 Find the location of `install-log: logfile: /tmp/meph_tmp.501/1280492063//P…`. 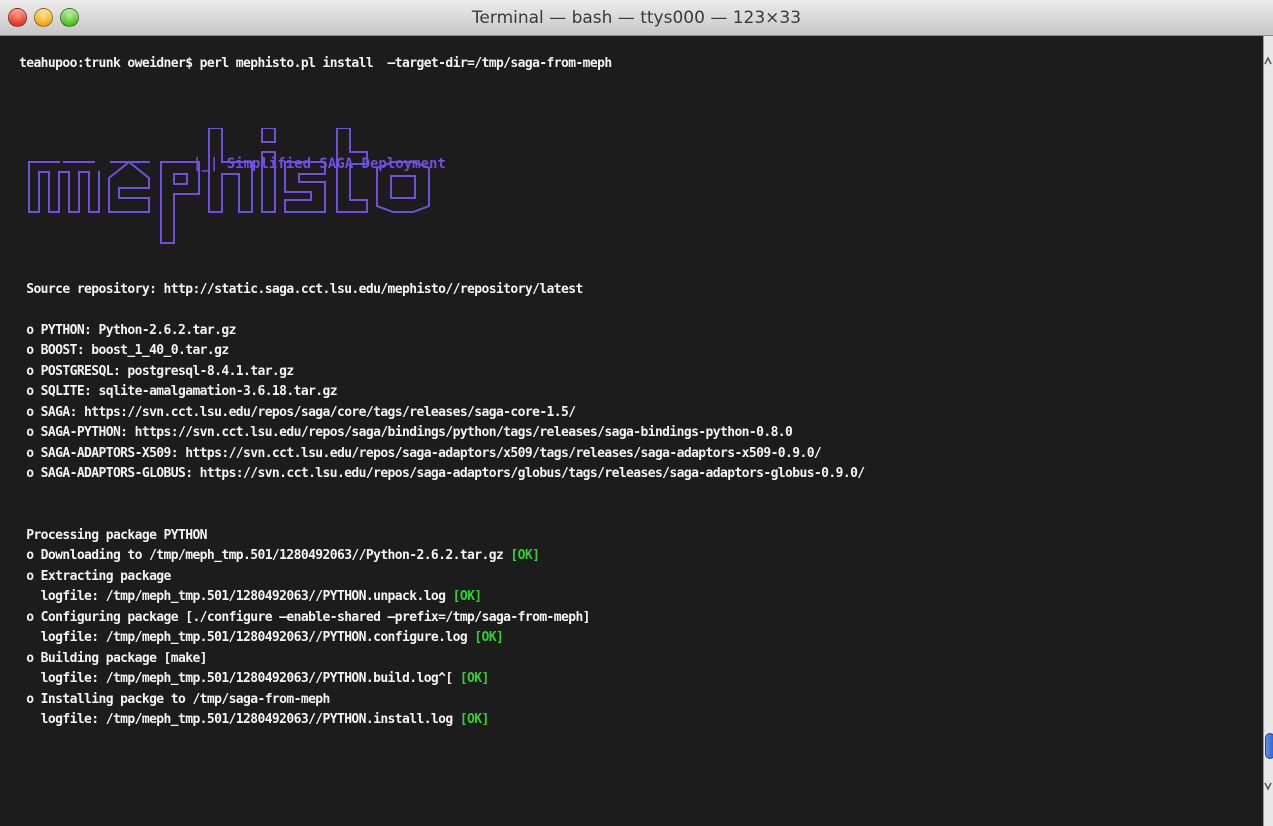

install-log: logfile: /tmp/meph_tmp.501/1280492063//P… is located at coordinates (239, 719).